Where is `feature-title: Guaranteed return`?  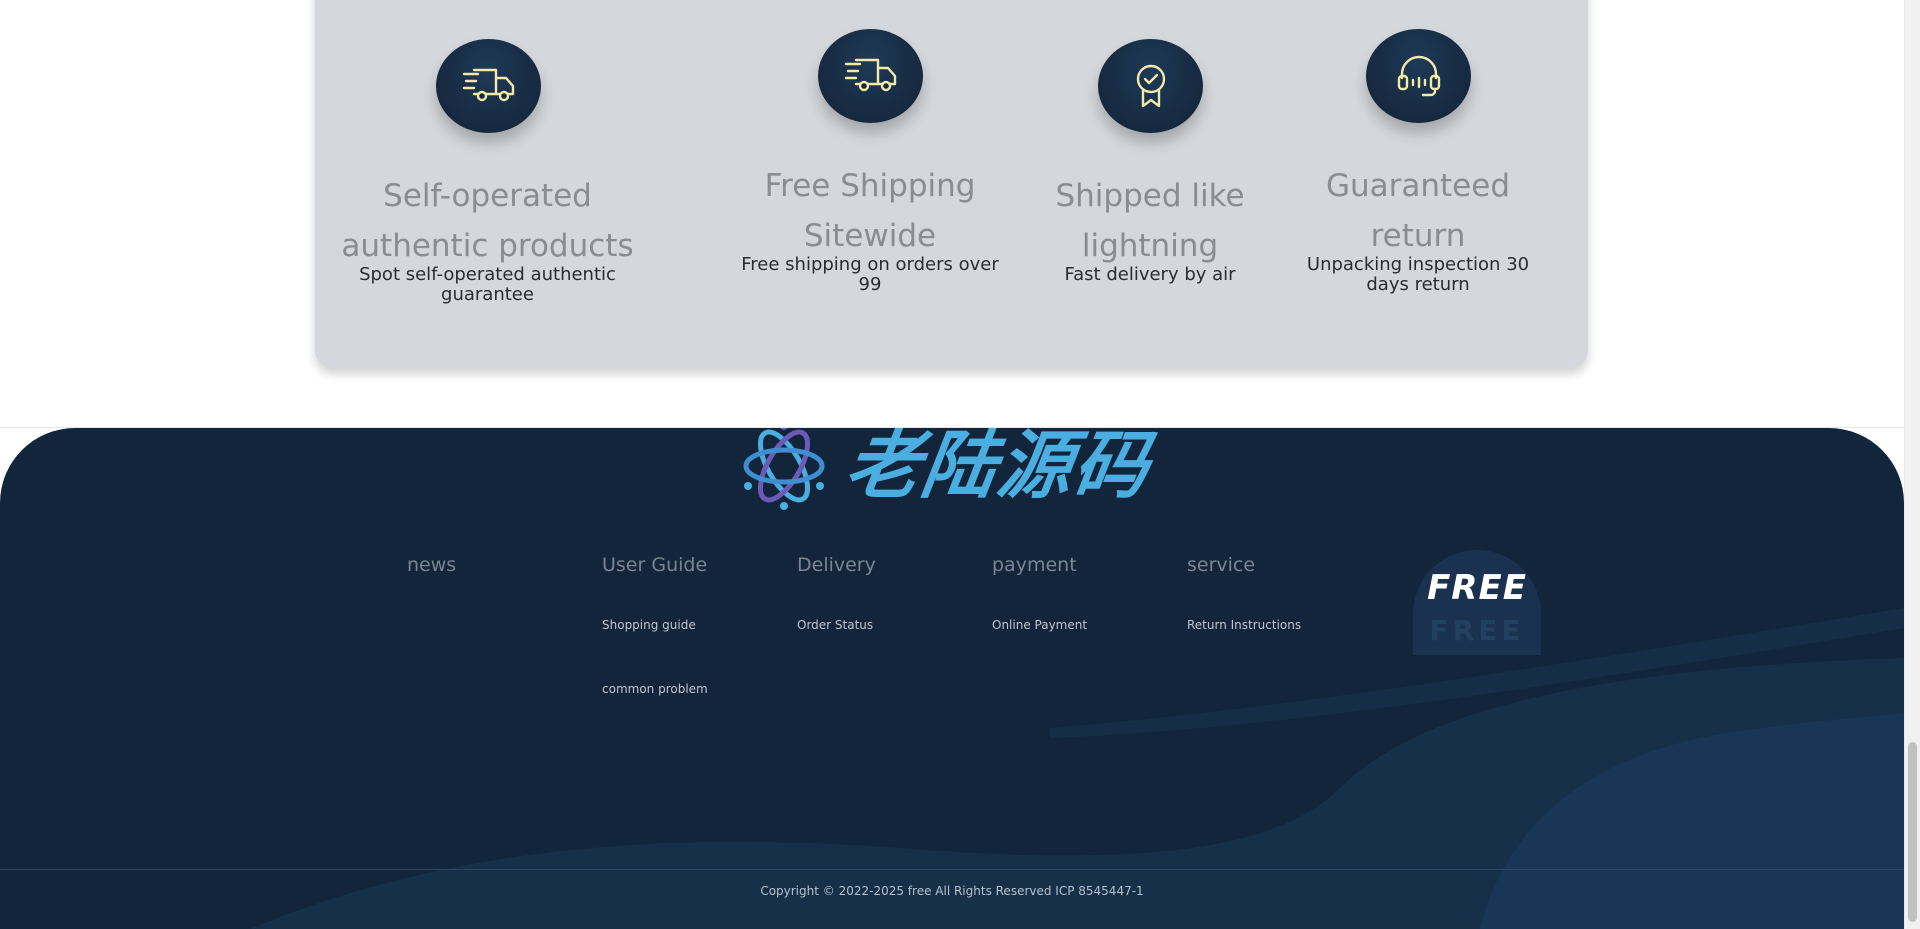
feature-title: Guaranteed return is located at coordinates (1418, 211).